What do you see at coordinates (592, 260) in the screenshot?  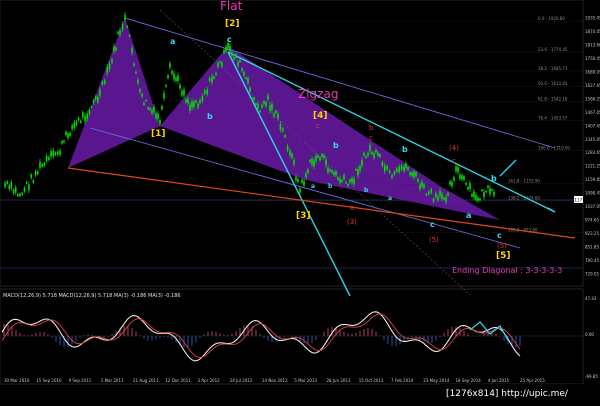 I see `y-tick-label: 790.45` at bounding box center [592, 260].